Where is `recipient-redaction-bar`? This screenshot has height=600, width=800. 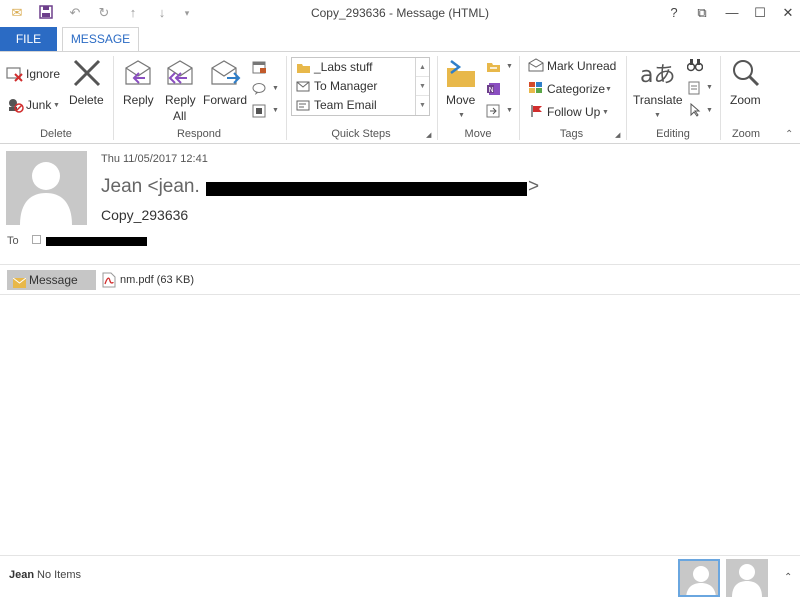 recipient-redaction-bar is located at coordinates (96, 241).